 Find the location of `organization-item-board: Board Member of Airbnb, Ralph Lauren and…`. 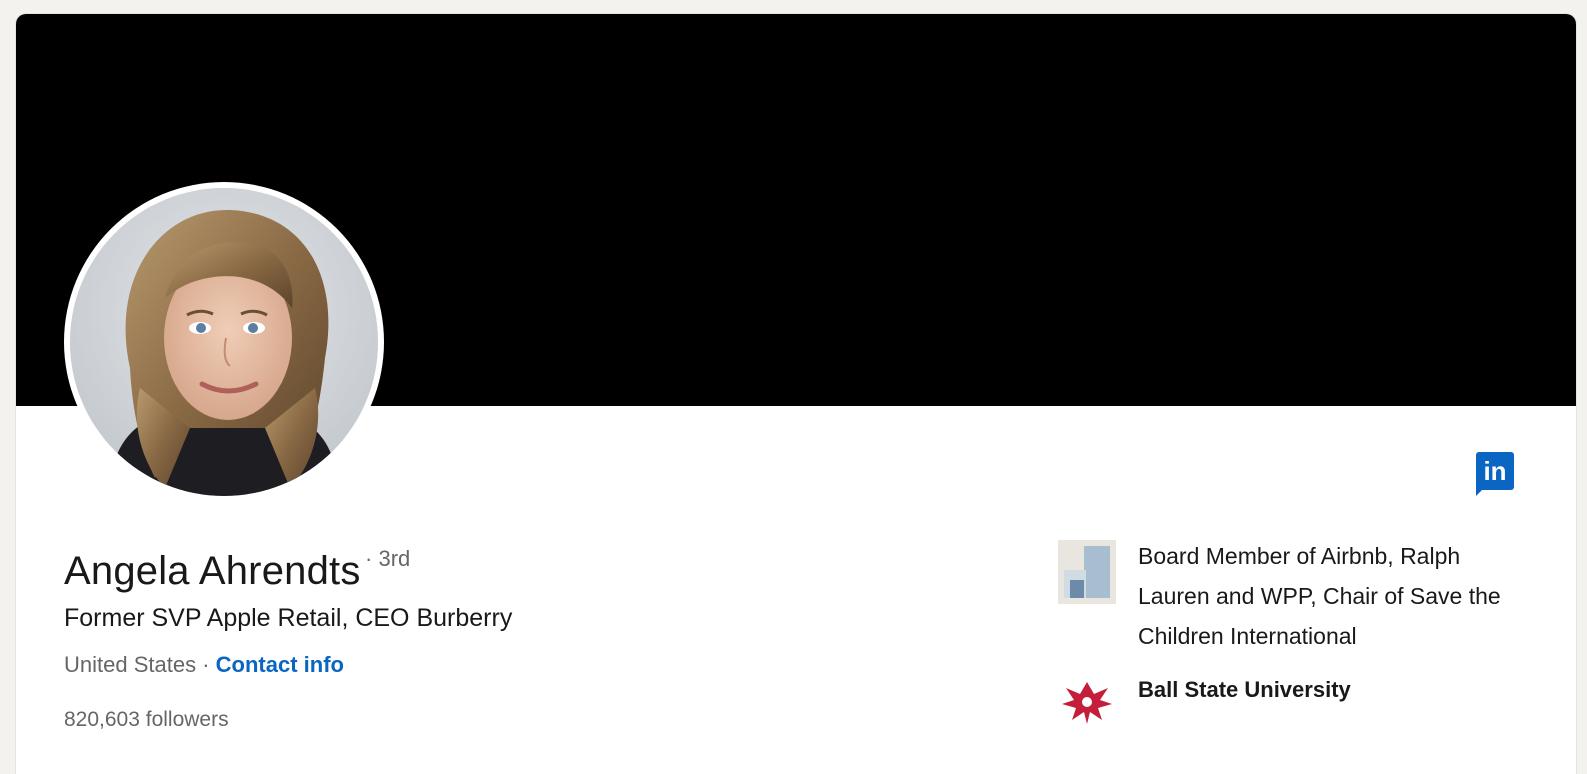

organization-item-board: Board Member of Airbnb, Ralph Lauren and… is located at coordinates (1298, 598).